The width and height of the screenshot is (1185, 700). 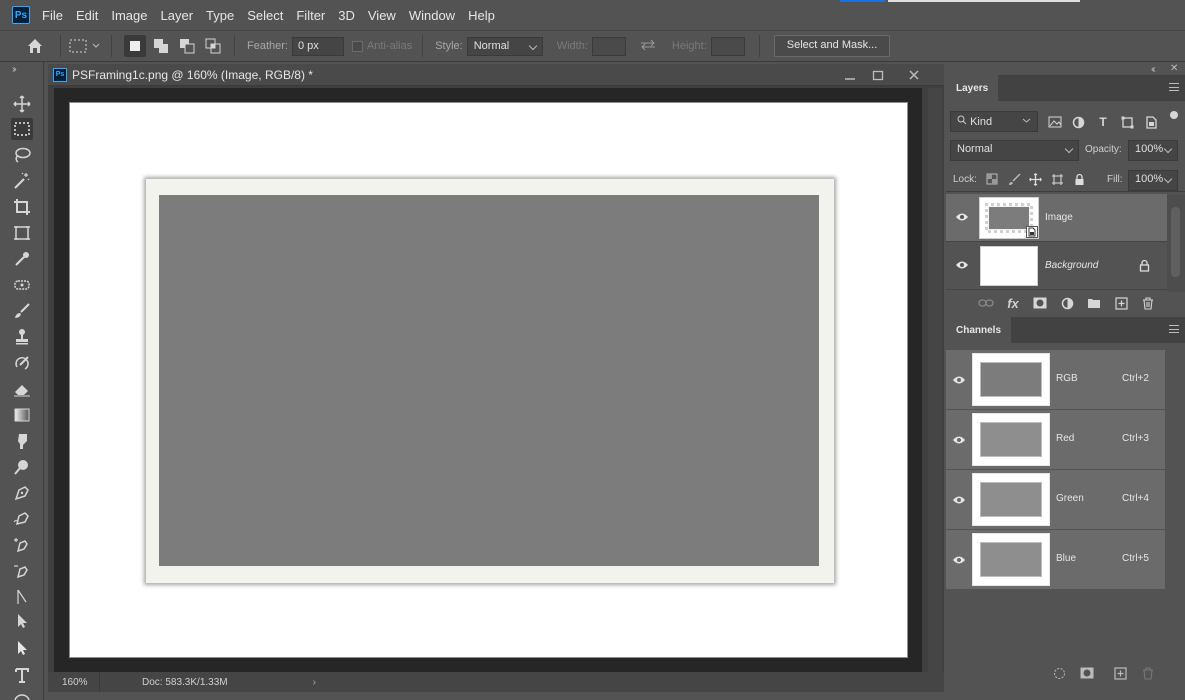 What do you see at coordinates (74, 682) in the screenshot?
I see `zoom-level: 160%` at bounding box center [74, 682].